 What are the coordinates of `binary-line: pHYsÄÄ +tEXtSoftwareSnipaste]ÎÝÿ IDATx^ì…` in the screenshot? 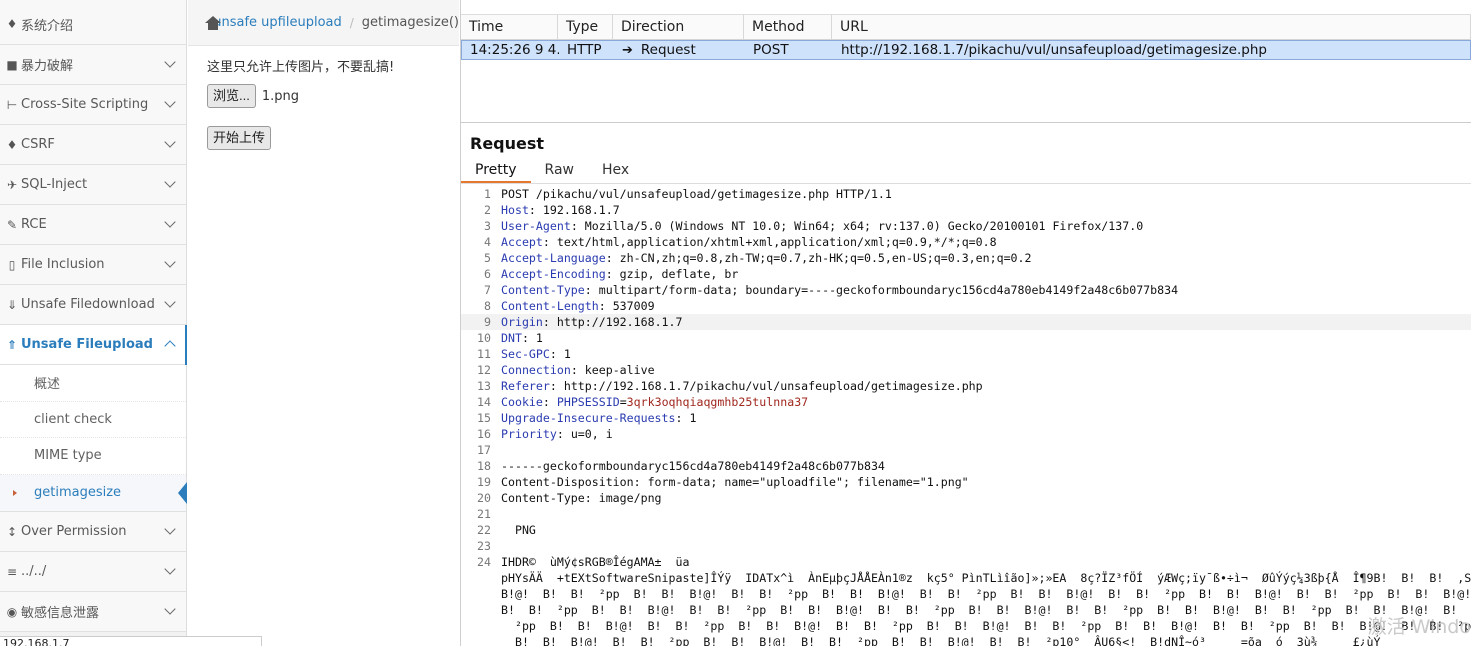 It's located at (986, 578).